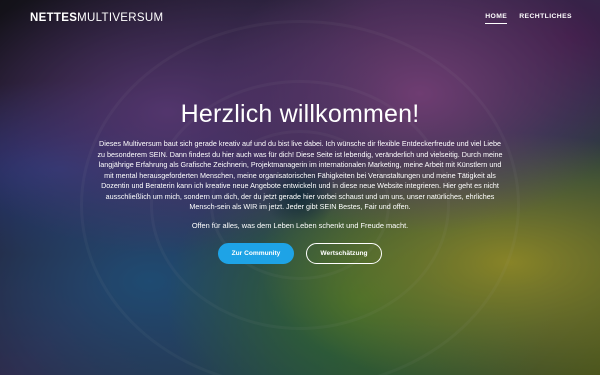  What do you see at coordinates (545, 18) in the screenshot?
I see `nav-item-rechtliches: RECHTLICHES` at bounding box center [545, 18].